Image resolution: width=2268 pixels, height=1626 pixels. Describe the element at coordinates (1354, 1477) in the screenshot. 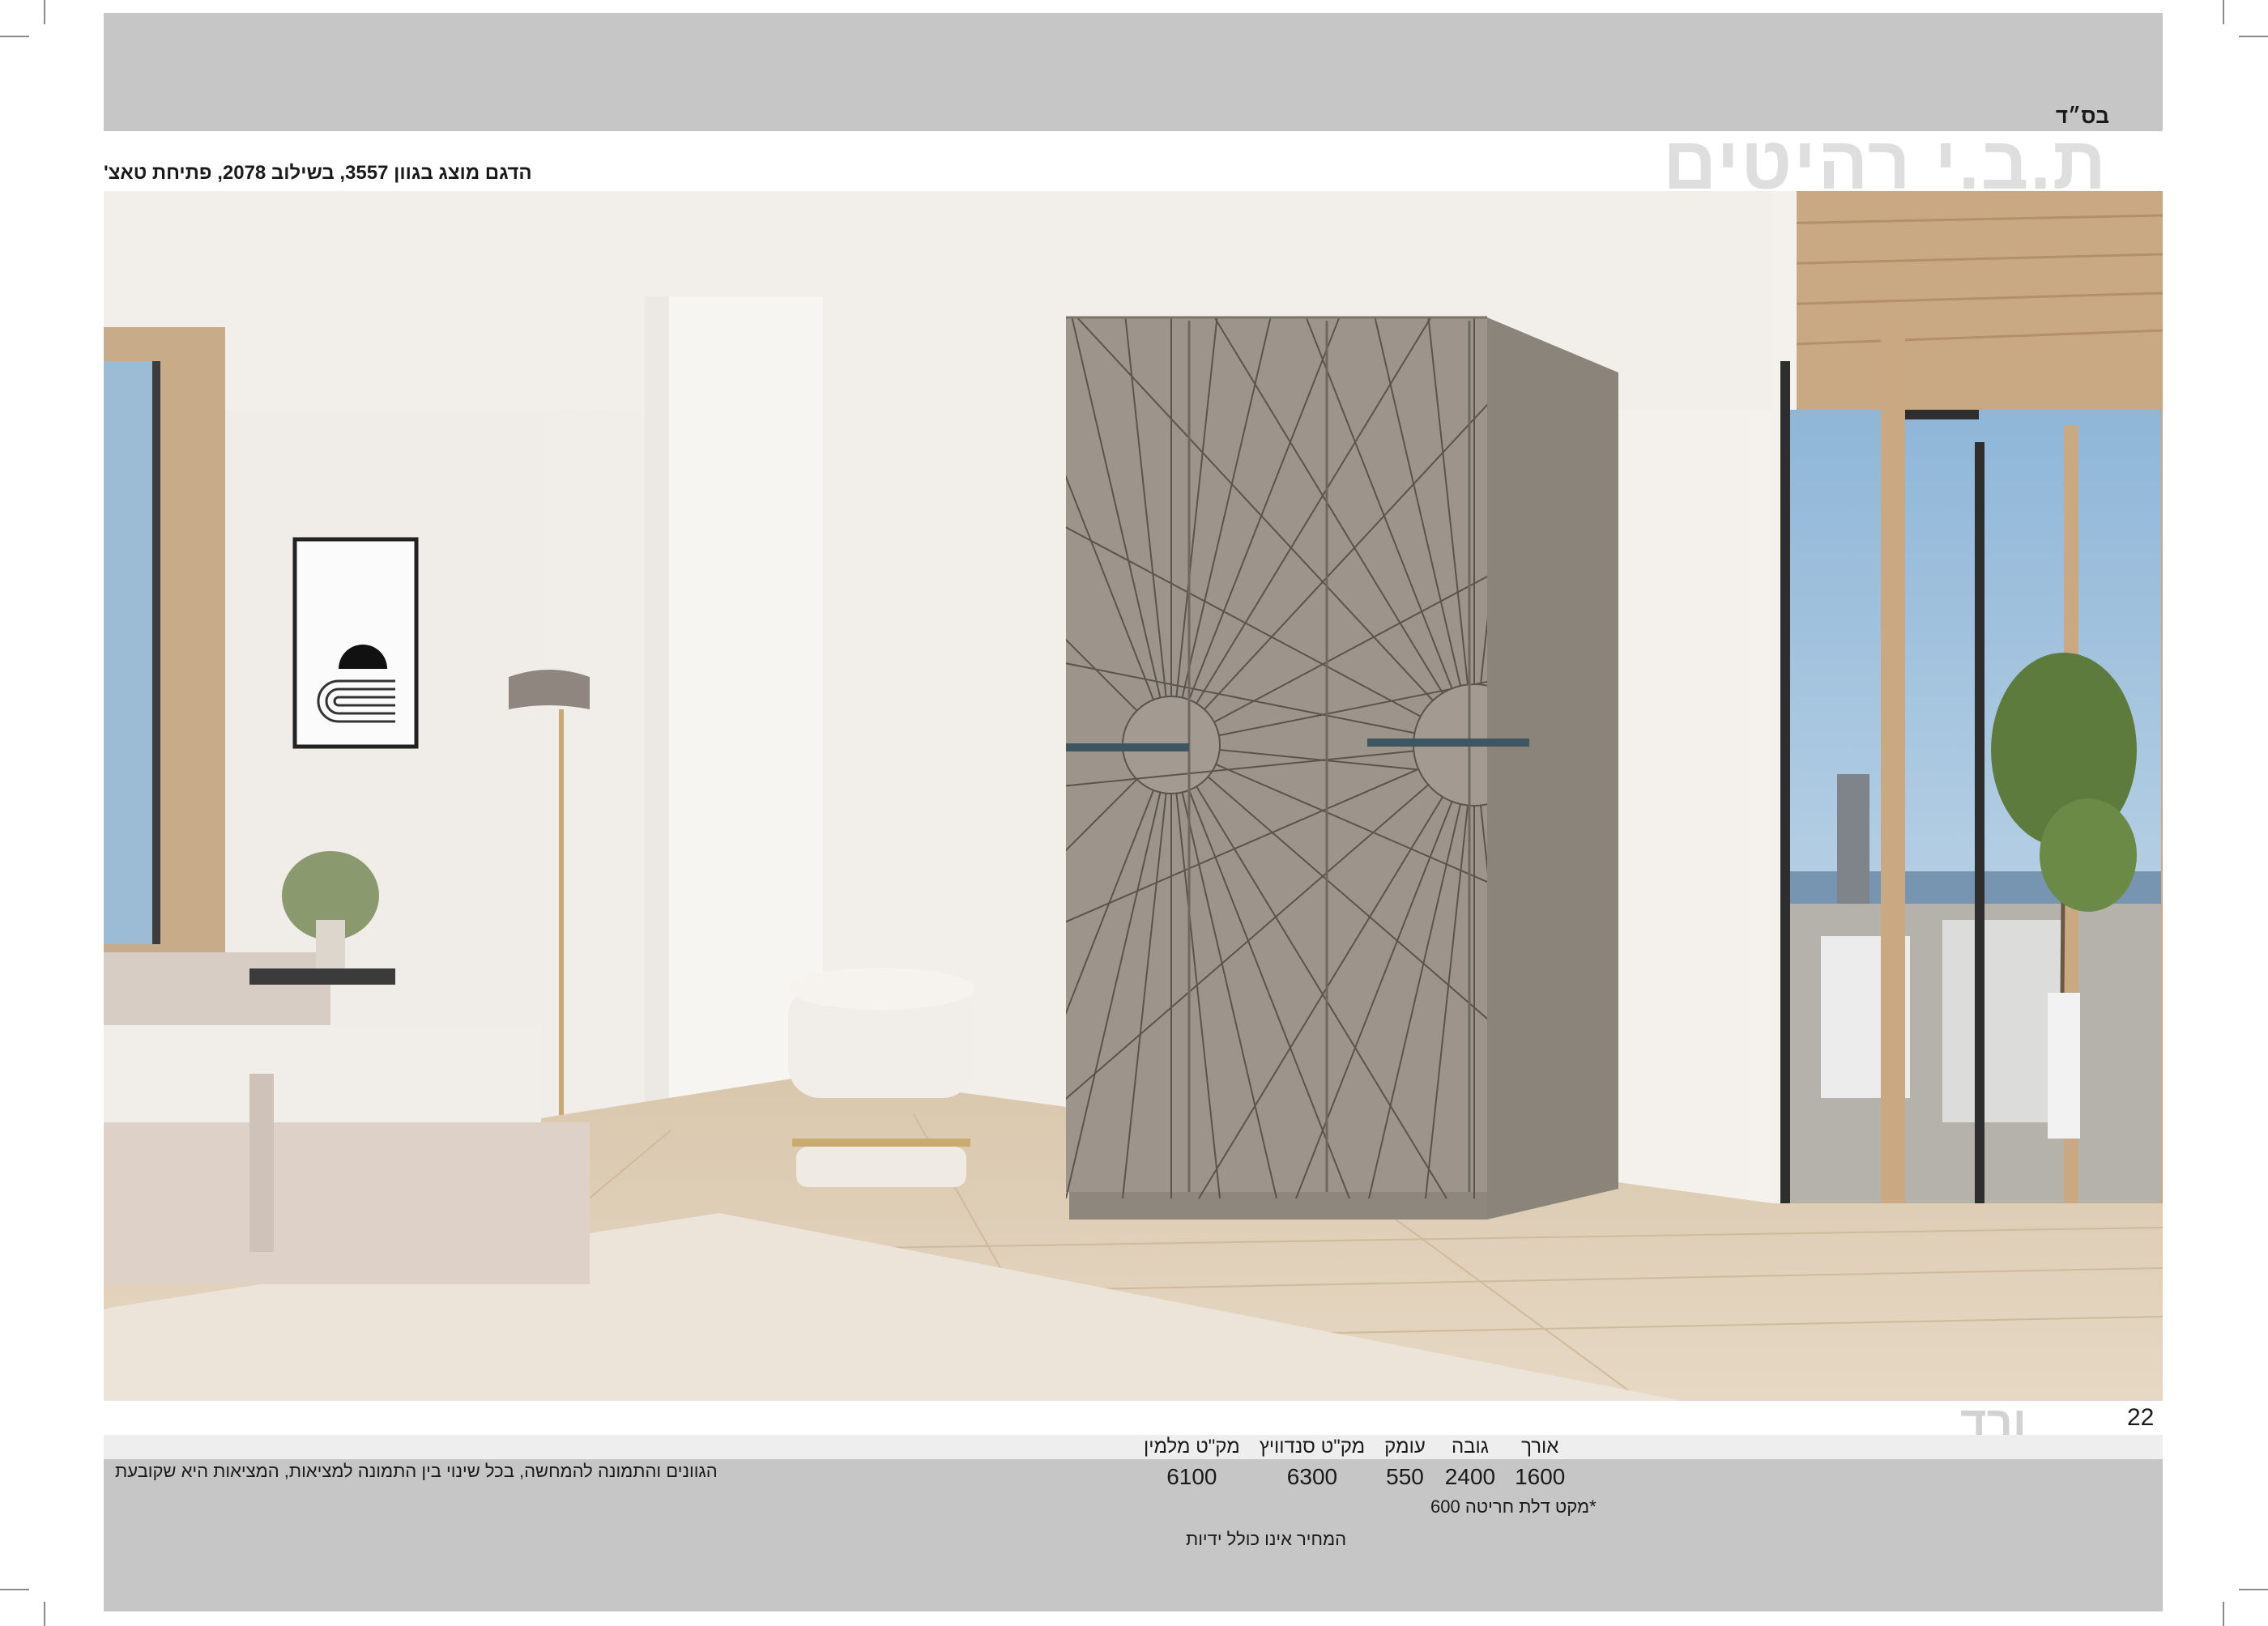

I see `spec-value-row: 1600 2400 550 6300 6100` at that location.